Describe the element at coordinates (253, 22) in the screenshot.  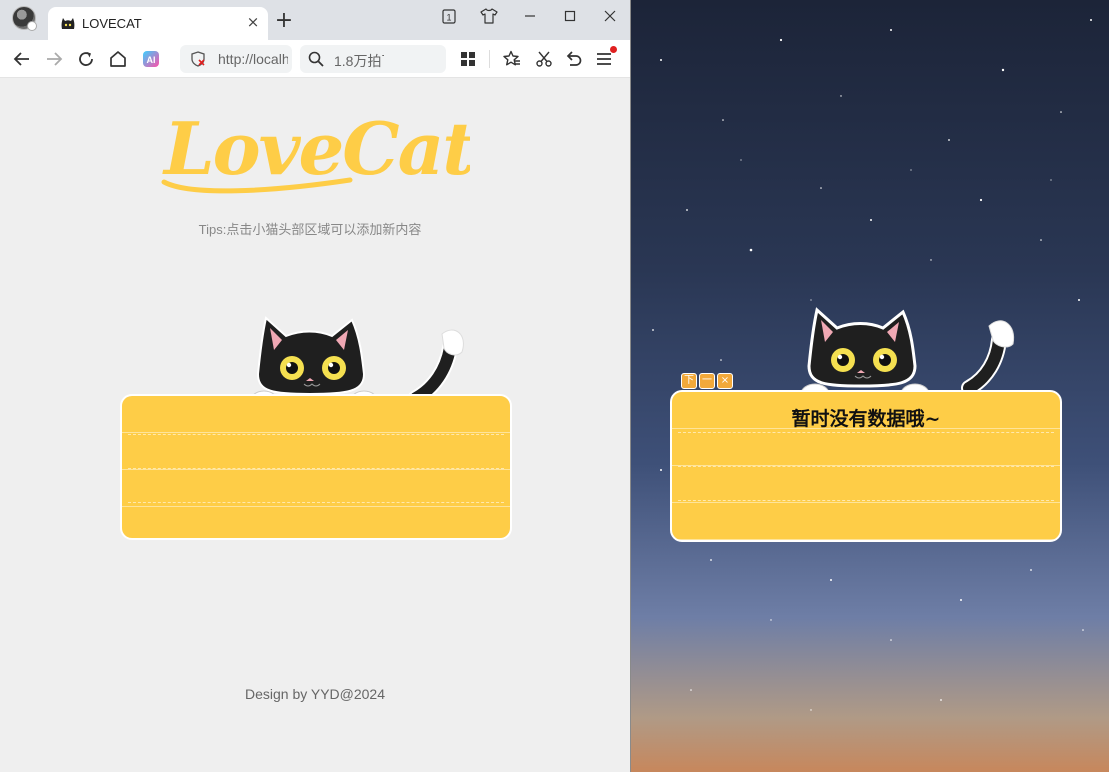
I see `tab-close-icon: ×` at that location.